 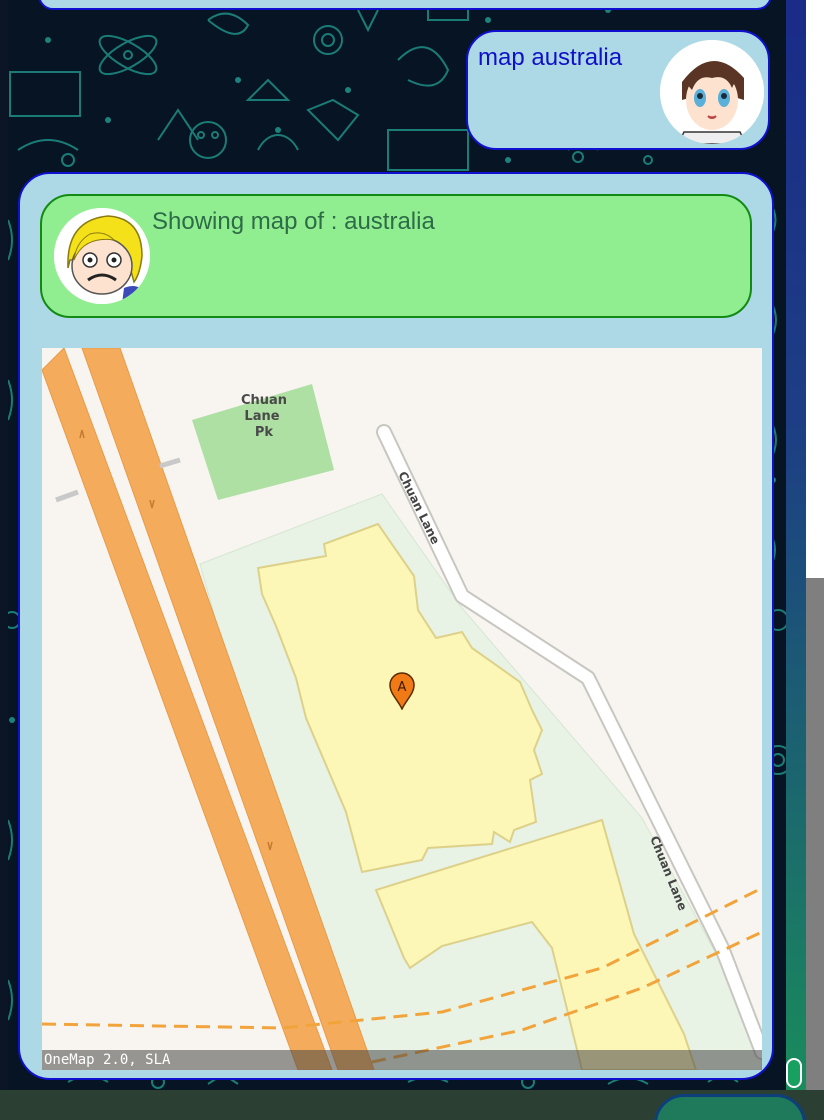 What do you see at coordinates (550, 57) in the screenshot?
I see `user-message-text: map australia` at bounding box center [550, 57].